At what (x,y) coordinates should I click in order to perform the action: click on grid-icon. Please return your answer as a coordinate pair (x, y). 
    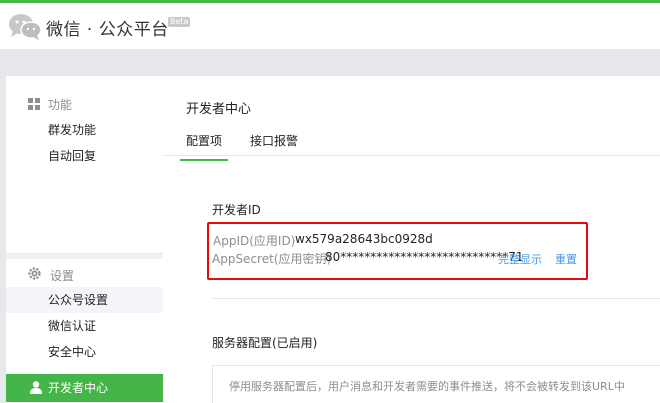
    Looking at the image, I should click on (34, 104).